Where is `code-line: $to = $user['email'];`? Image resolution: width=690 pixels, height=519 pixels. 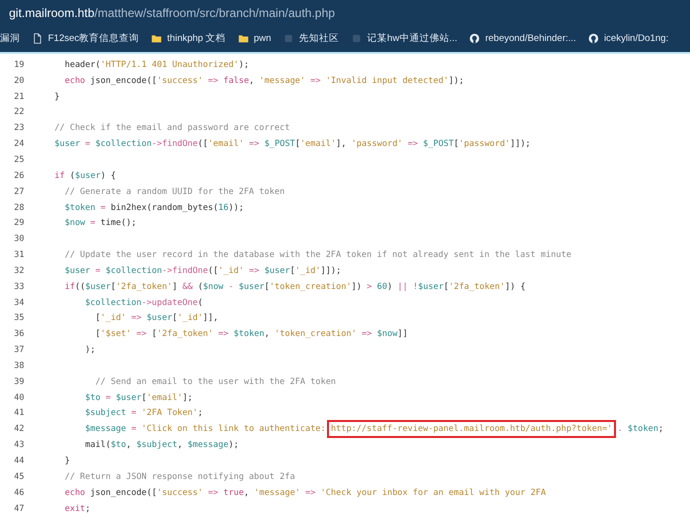 code-line: $to = $user['email']; is located at coordinates (138, 397).